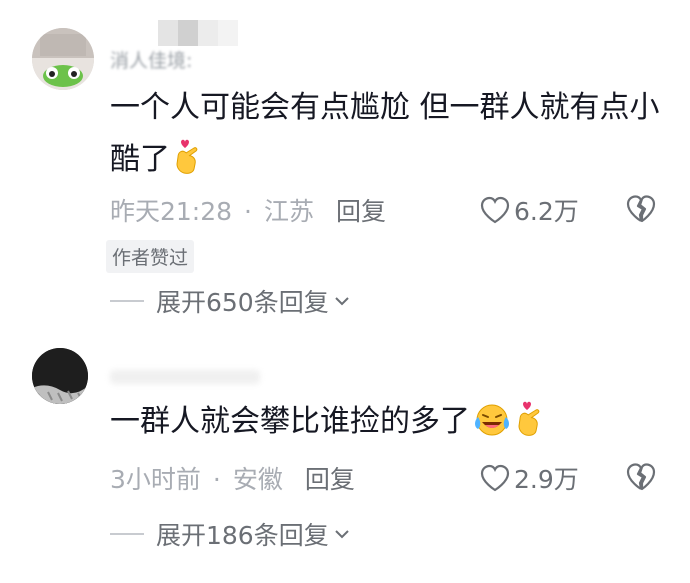 This screenshot has height=583, width=690. What do you see at coordinates (155, 479) in the screenshot?
I see `comment-time: 3小时前` at bounding box center [155, 479].